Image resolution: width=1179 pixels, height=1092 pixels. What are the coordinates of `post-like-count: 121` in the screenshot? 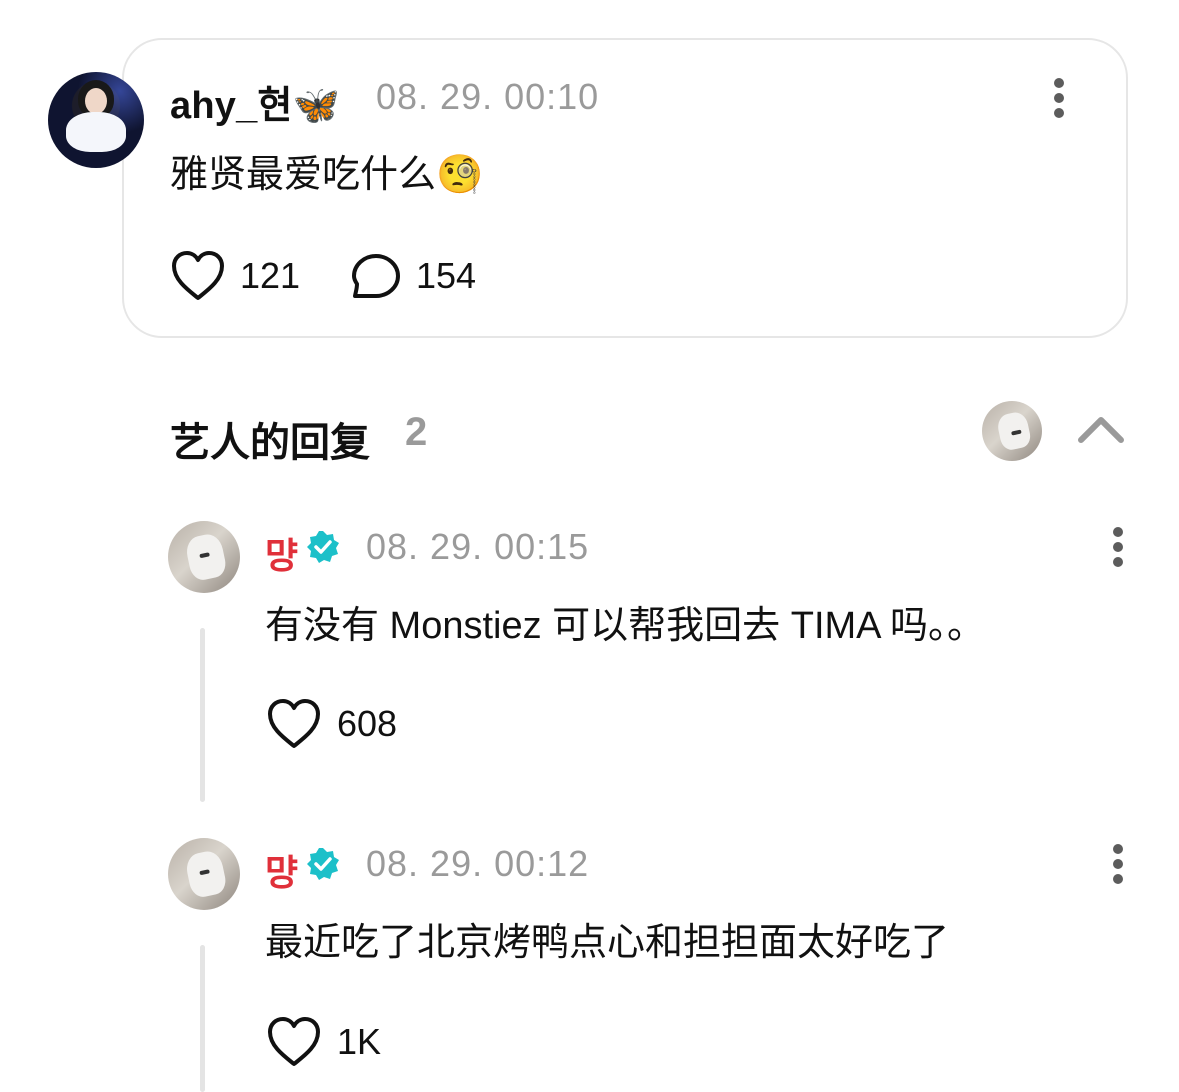 It's located at (270, 275).